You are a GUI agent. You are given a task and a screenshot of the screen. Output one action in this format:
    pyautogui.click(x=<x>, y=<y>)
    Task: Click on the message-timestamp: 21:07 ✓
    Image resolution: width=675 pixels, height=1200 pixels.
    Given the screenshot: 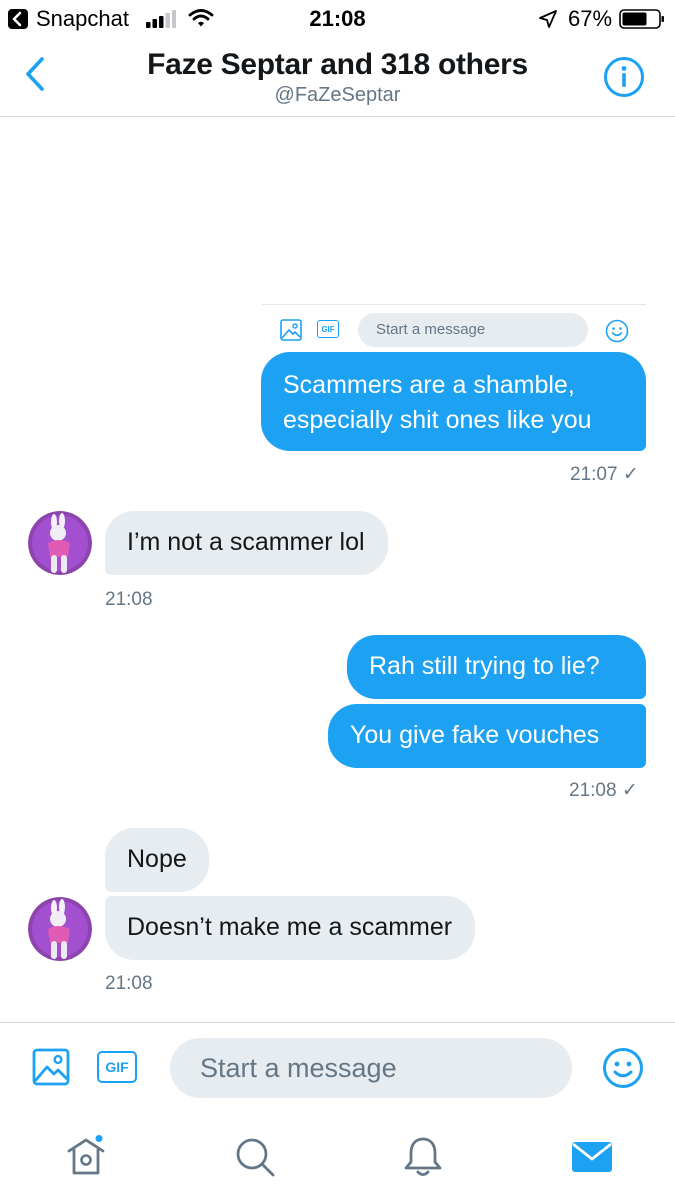 What is the action you would take?
    pyautogui.click(x=604, y=474)
    